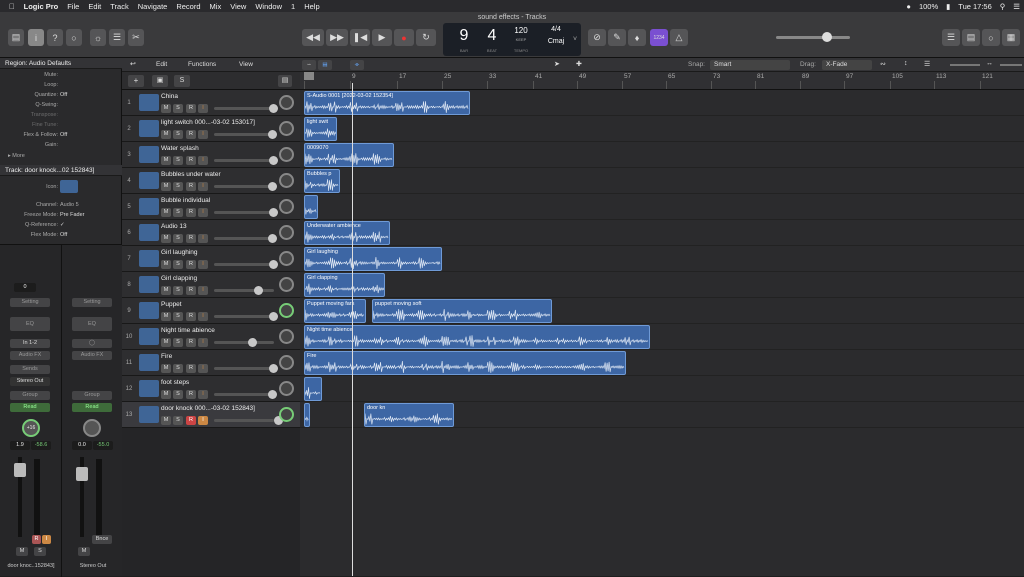 Image resolution: width=1024 pixels, height=577 pixels. I want to click on rewind-button: ◀◀, so click(313, 37).